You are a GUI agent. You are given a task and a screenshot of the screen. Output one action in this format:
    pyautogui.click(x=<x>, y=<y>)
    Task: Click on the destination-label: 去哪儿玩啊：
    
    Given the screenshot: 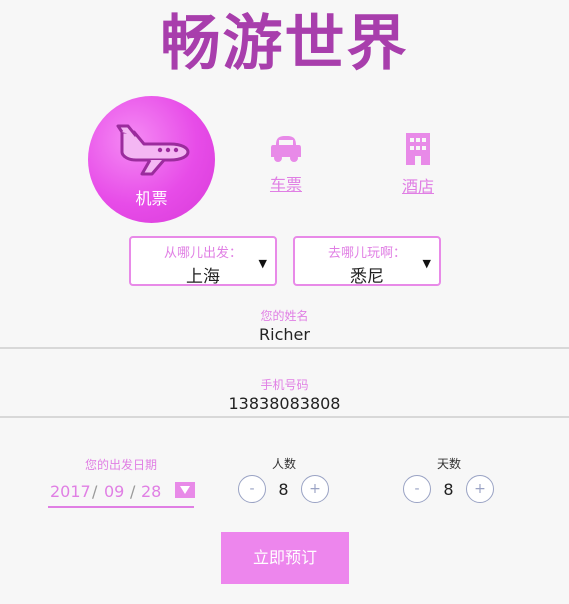 What is the action you would take?
    pyautogui.click(x=366, y=253)
    